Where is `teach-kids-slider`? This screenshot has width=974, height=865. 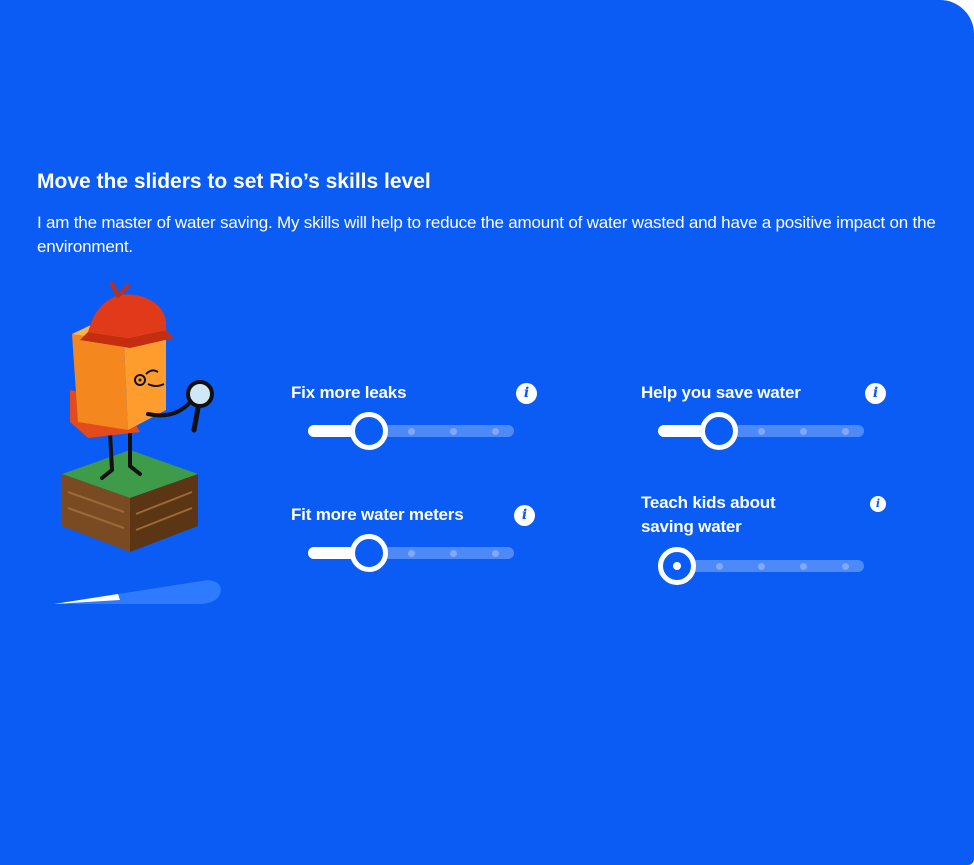 teach-kids-slider is located at coordinates (761, 566).